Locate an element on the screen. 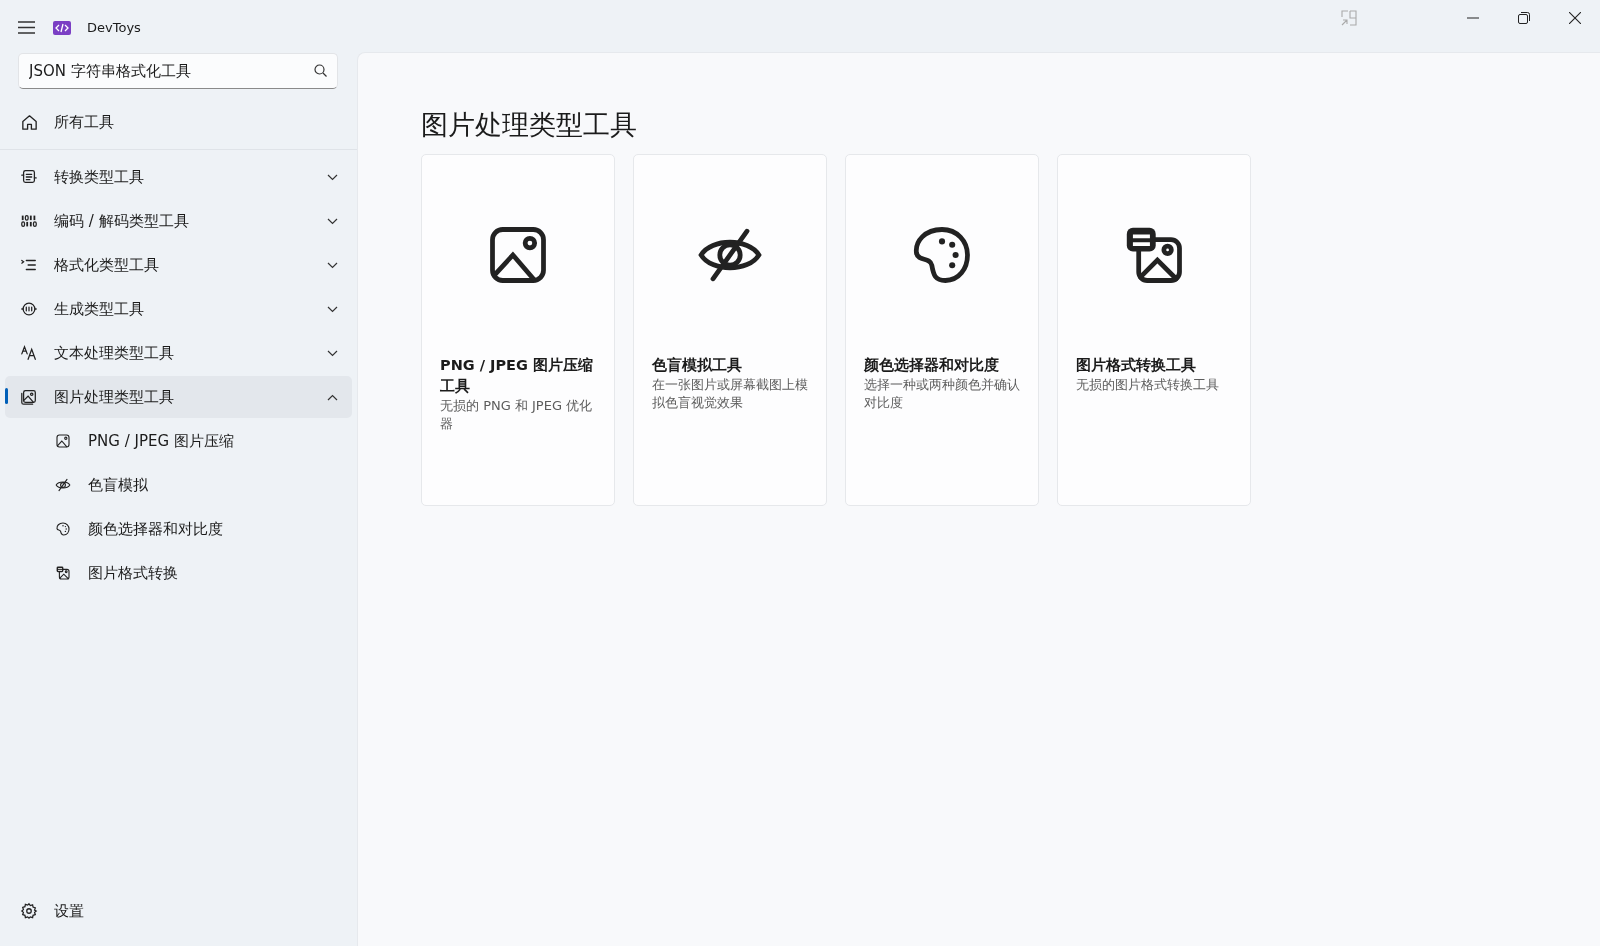  app-title: DevToys is located at coordinates (114, 27).